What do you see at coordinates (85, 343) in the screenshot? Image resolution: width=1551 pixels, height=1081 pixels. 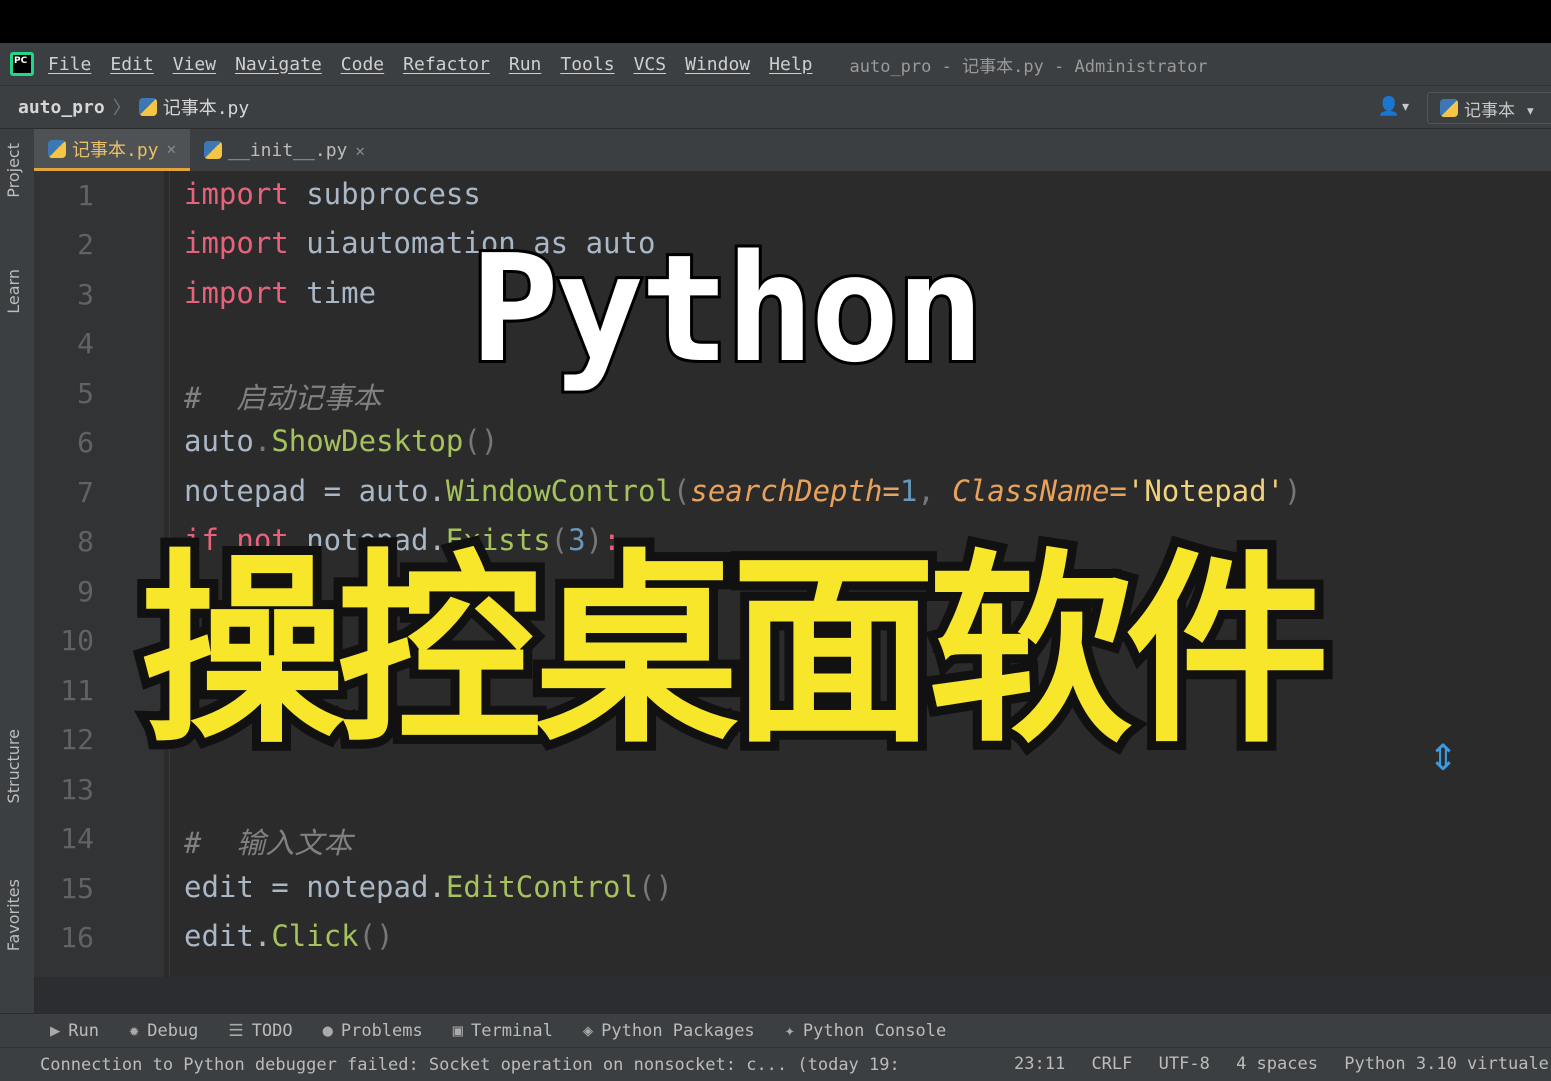 I see `line-number: 4` at bounding box center [85, 343].